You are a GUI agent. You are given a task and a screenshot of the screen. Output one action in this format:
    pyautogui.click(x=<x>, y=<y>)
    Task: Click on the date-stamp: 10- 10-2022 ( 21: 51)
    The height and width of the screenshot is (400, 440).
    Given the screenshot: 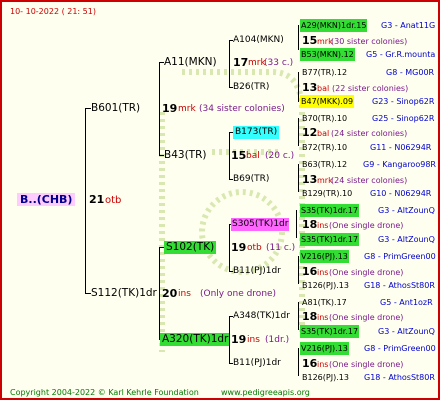 What is the action you would take?
    pyautogui.click(x=53, y=11)
    